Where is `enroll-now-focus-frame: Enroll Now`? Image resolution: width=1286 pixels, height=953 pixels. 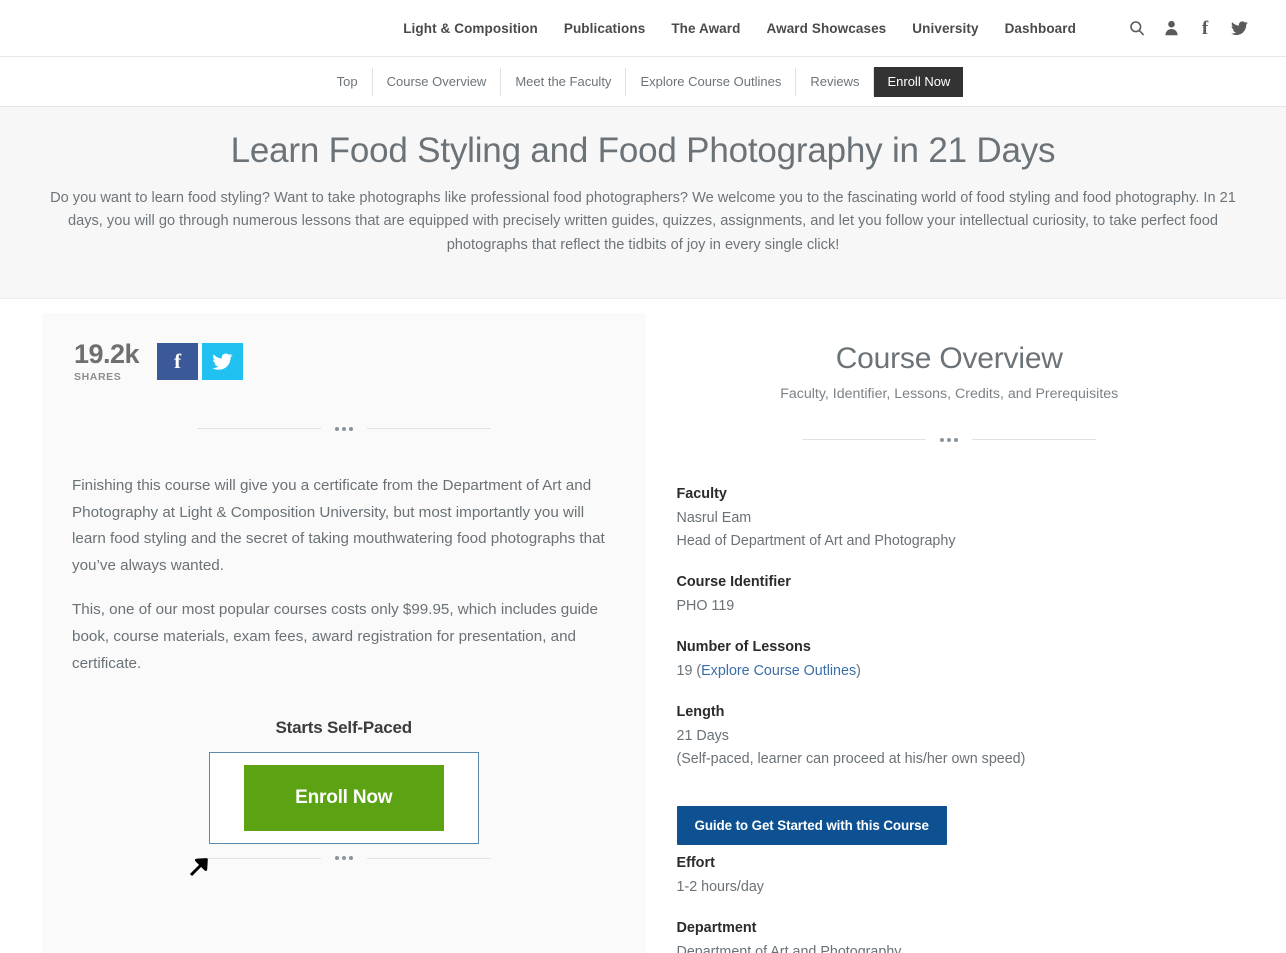 enroll-now-focus-frame: Enroll Now is located at coordinates (343, 798).